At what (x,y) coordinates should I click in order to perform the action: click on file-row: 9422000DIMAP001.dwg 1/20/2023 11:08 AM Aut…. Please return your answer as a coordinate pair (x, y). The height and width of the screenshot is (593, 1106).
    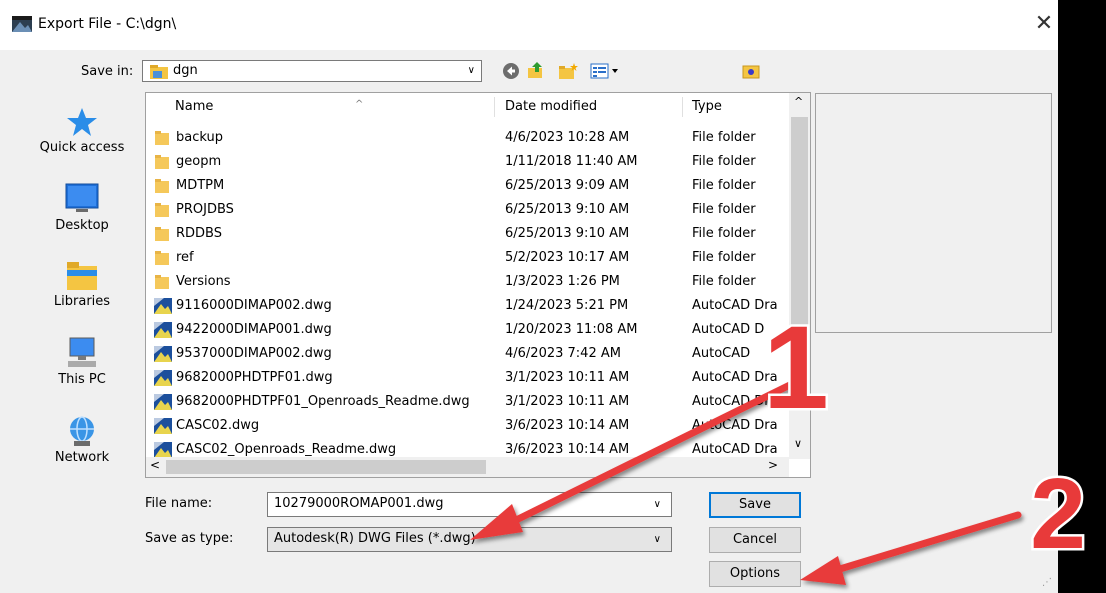
    Looking at the image, I should click on (468, 330).